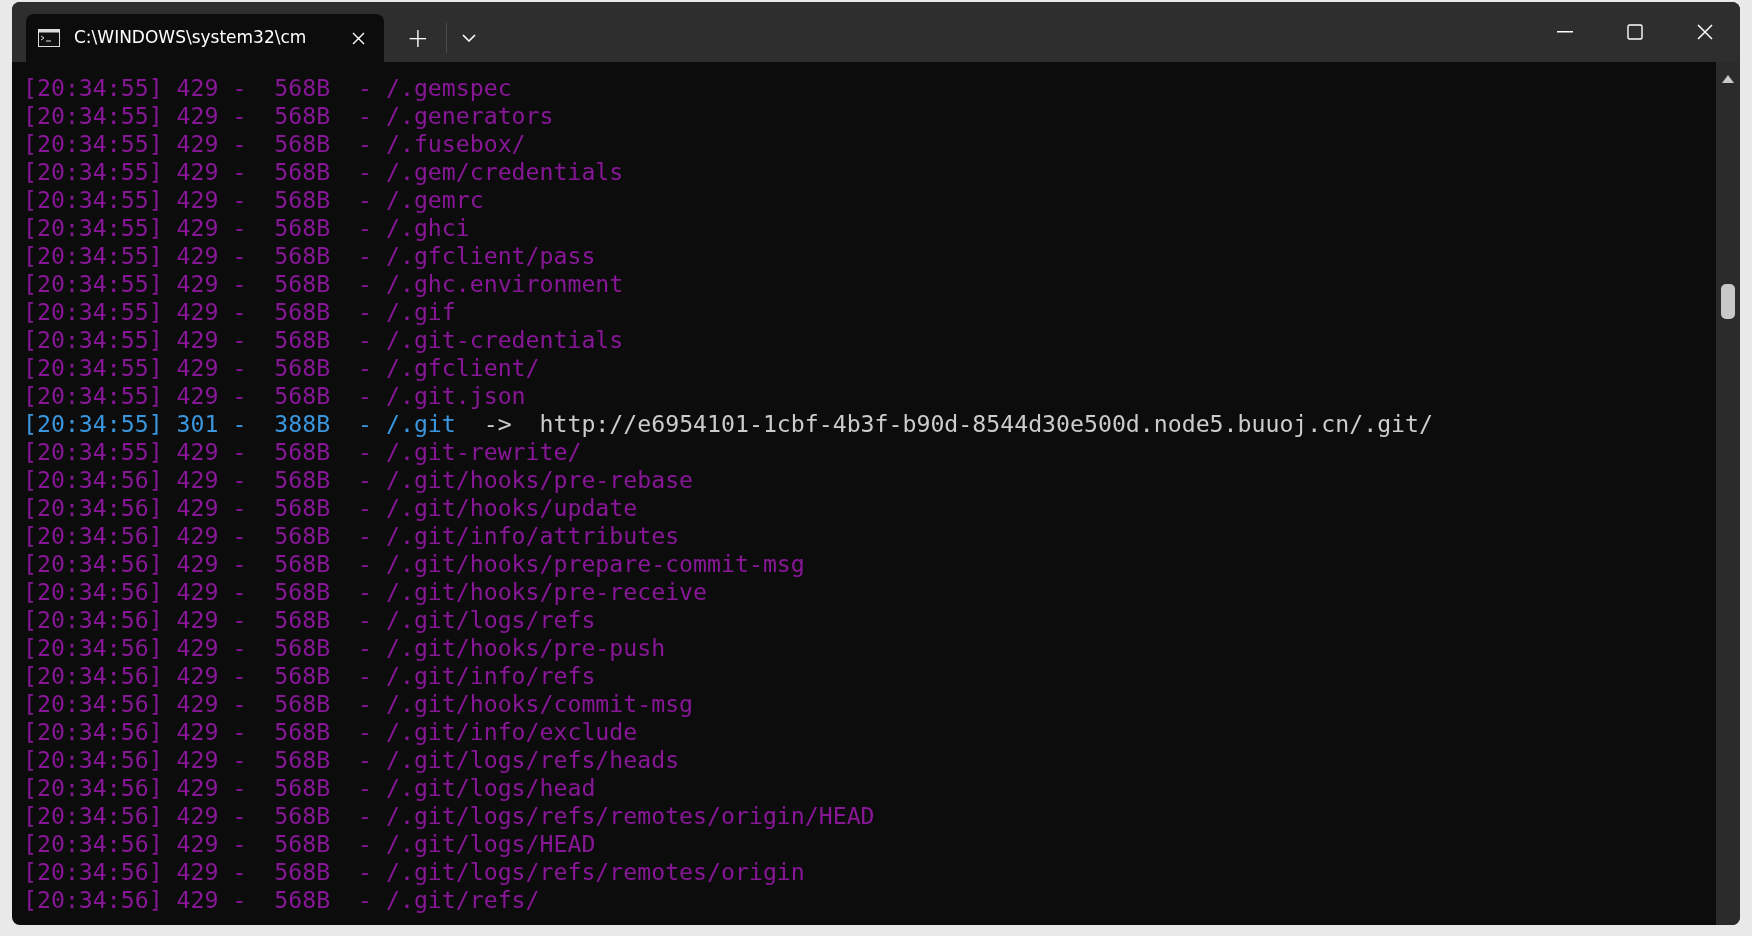 The height and width of the screenshot is (936, 1752). Describe the element at coordinates (418, 38) in the screenshot. I see `new-tab-button: +` at that location.